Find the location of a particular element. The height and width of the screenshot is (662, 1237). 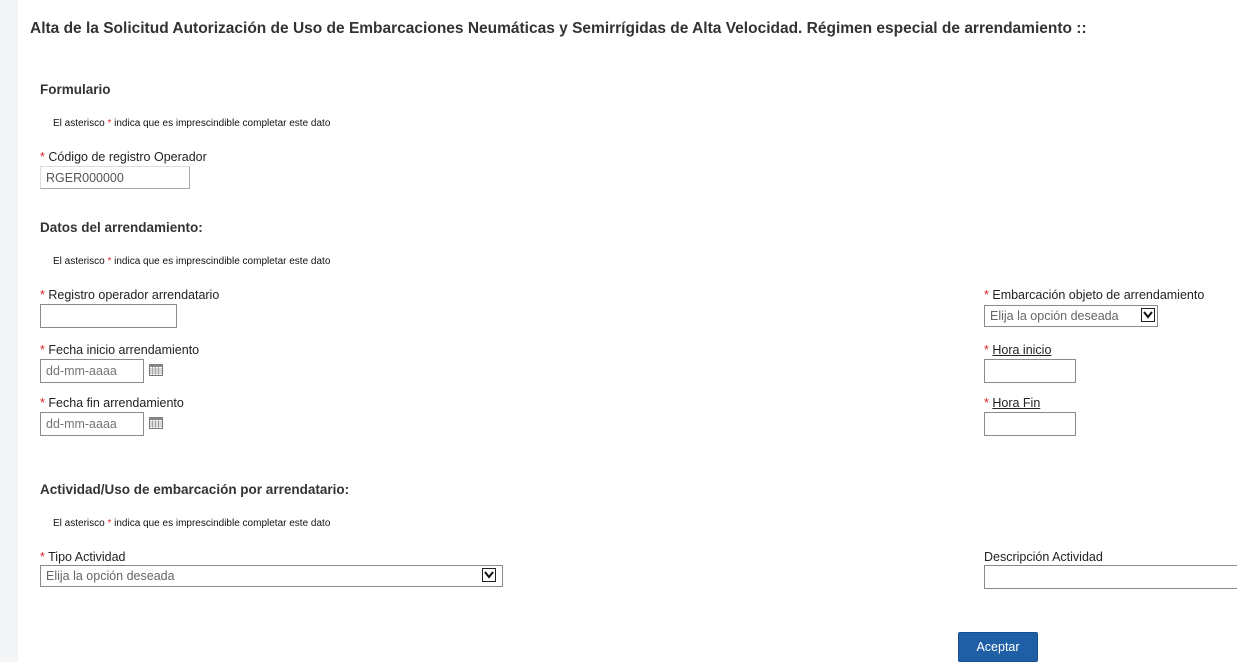

tipo-actividad-label: * Tipo Actividad is located at coordinates (83, 557).